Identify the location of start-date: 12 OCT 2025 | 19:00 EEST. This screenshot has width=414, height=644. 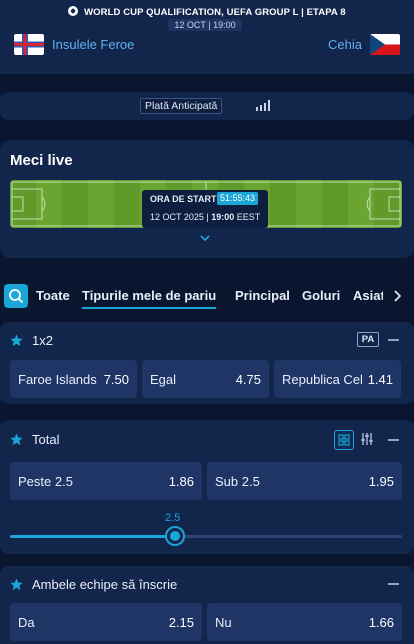
(205, 217).